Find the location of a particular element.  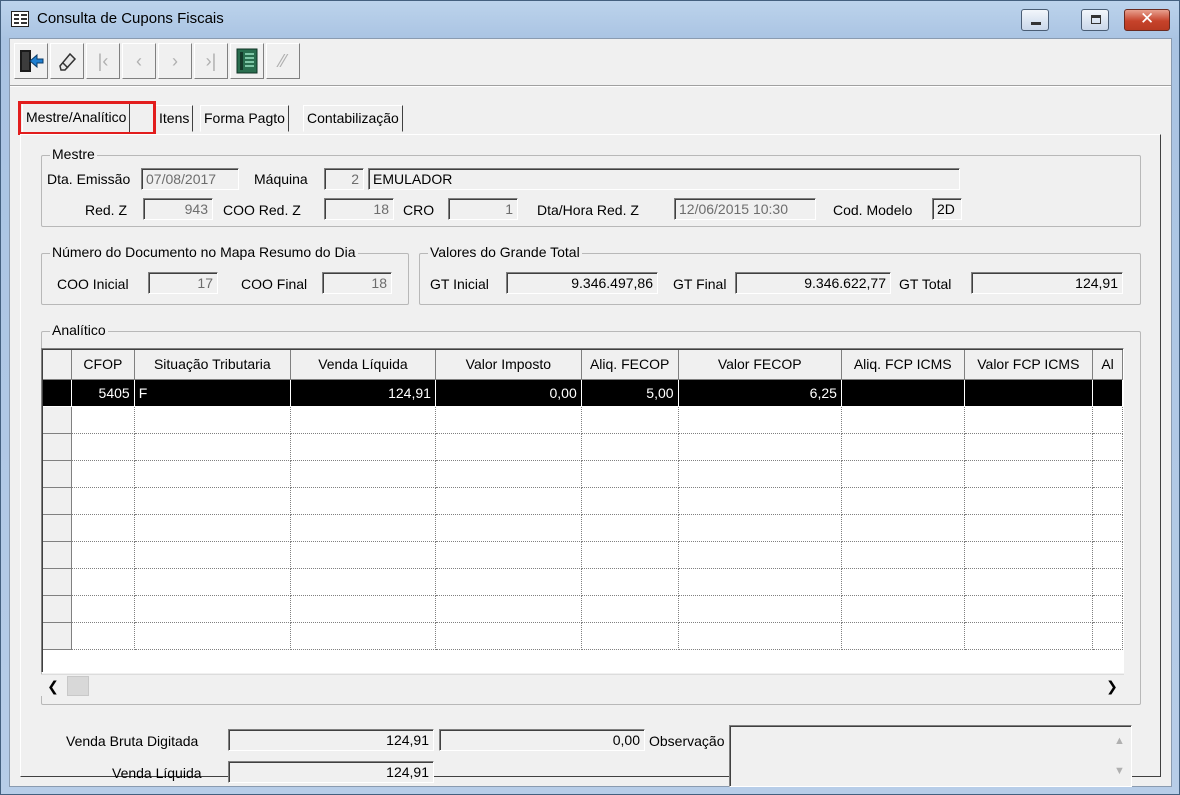

analitico-group-label: Analítico is located at coordinates (79, 330).